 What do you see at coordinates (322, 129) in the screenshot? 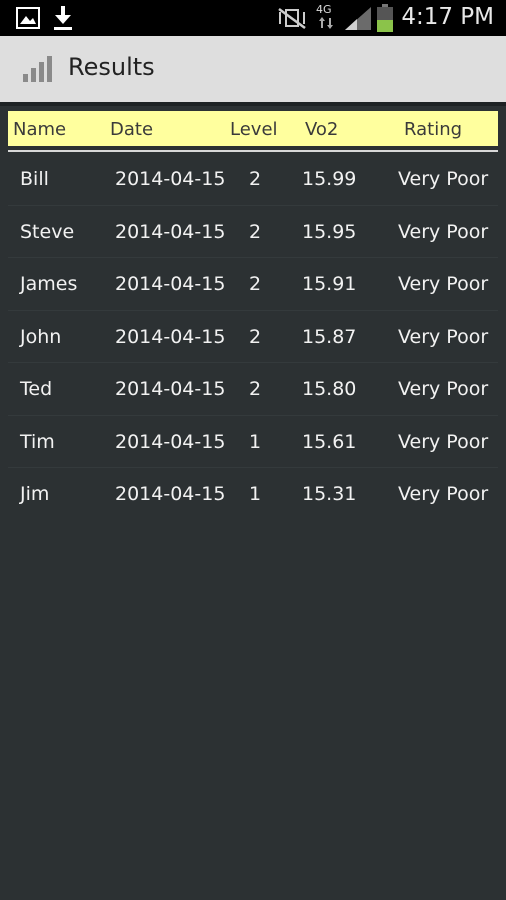
I see `column-header-vo2: Vo2` at bounding box center [322, 129].